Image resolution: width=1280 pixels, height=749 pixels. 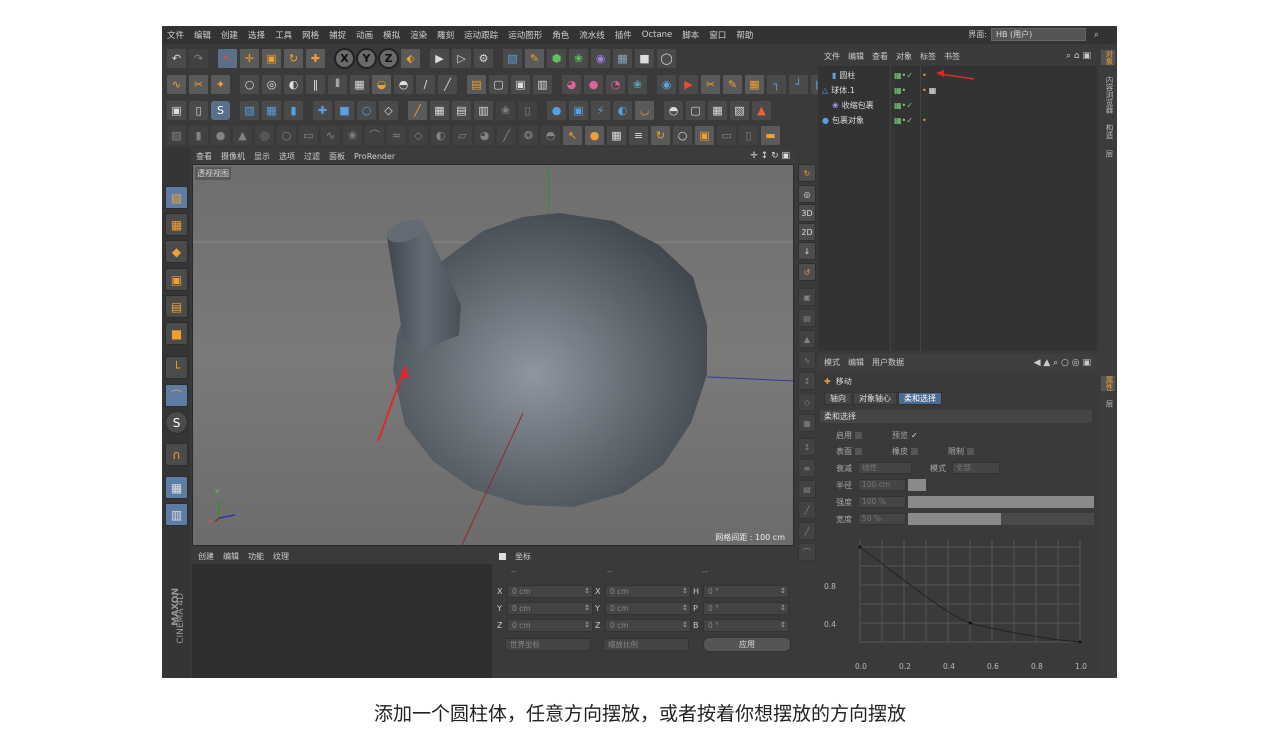 What do you see at coordinates (976, 468) in the screenshot?
I see `mode-select: 全部` at bounding box center [976, 468].